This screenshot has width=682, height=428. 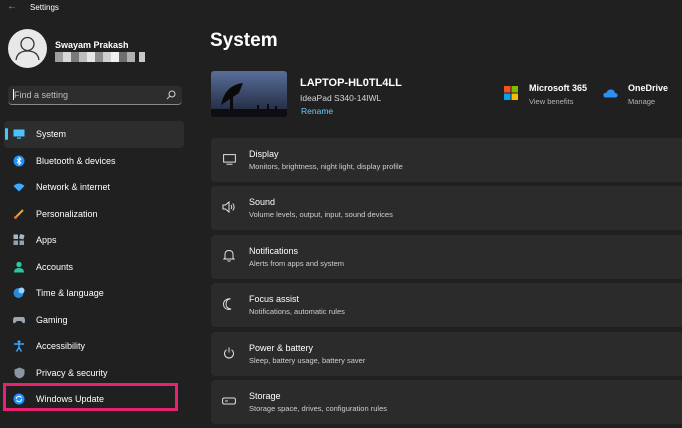 What do you see at coordinates (648, 88) in the screenshot?
I see `onedrive-title: OneDrive` at bounding box center [648, 88].